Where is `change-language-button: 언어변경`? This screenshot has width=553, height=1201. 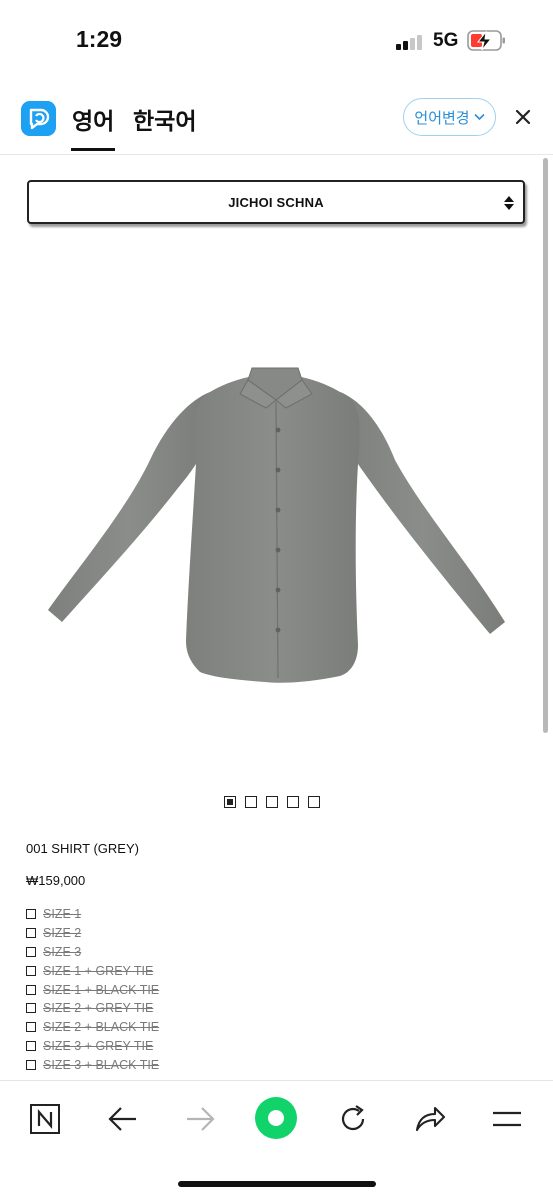
change-language-button: 언어변경 is located at coordinates (449, 117).